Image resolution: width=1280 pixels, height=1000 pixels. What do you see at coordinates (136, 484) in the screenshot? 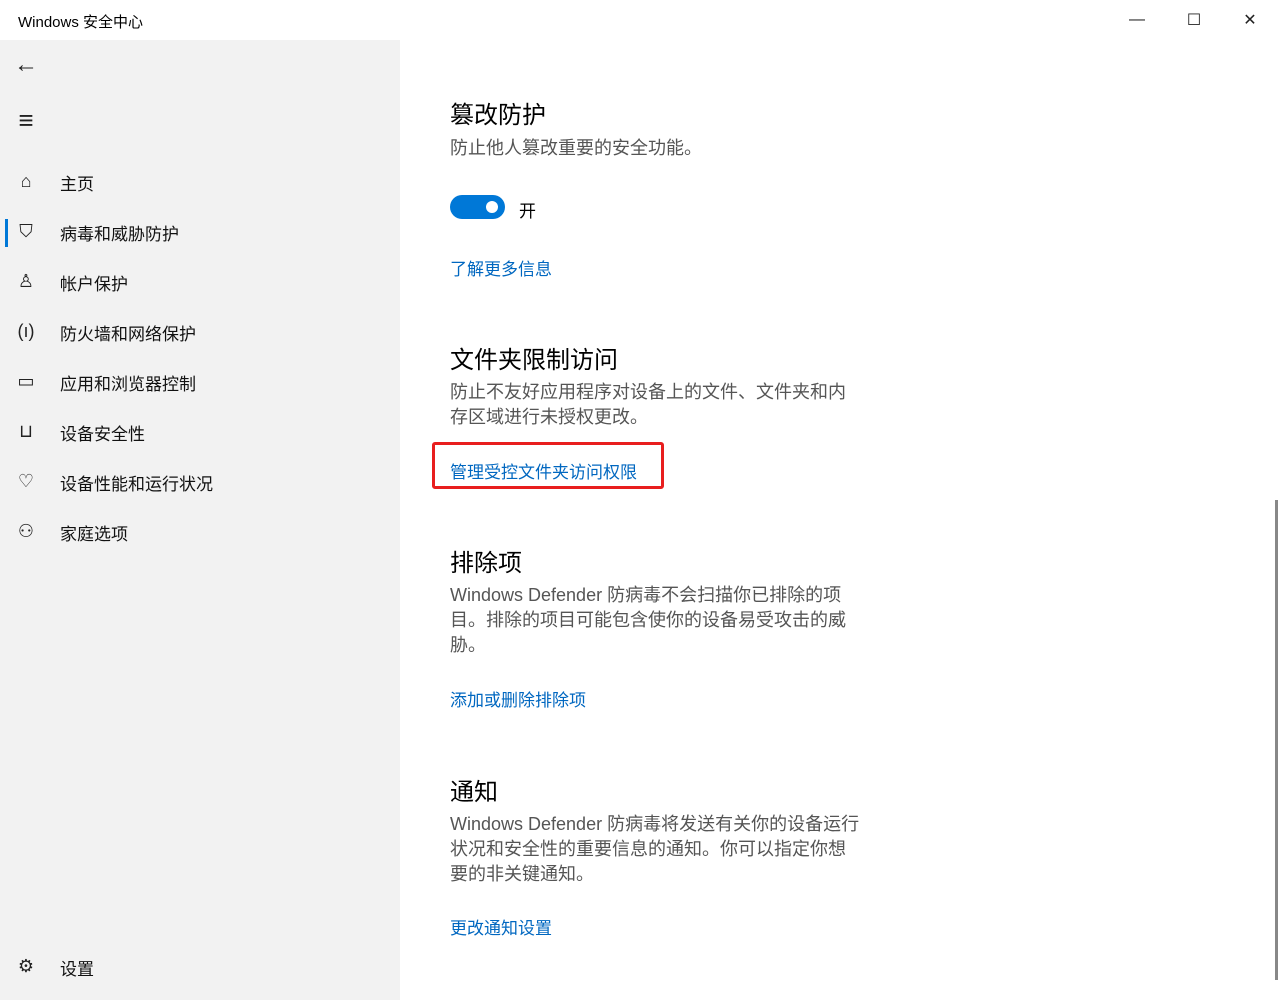
I see `sidebar-item-label: 设备性能和运行状况` at bounding box center [136, 484].